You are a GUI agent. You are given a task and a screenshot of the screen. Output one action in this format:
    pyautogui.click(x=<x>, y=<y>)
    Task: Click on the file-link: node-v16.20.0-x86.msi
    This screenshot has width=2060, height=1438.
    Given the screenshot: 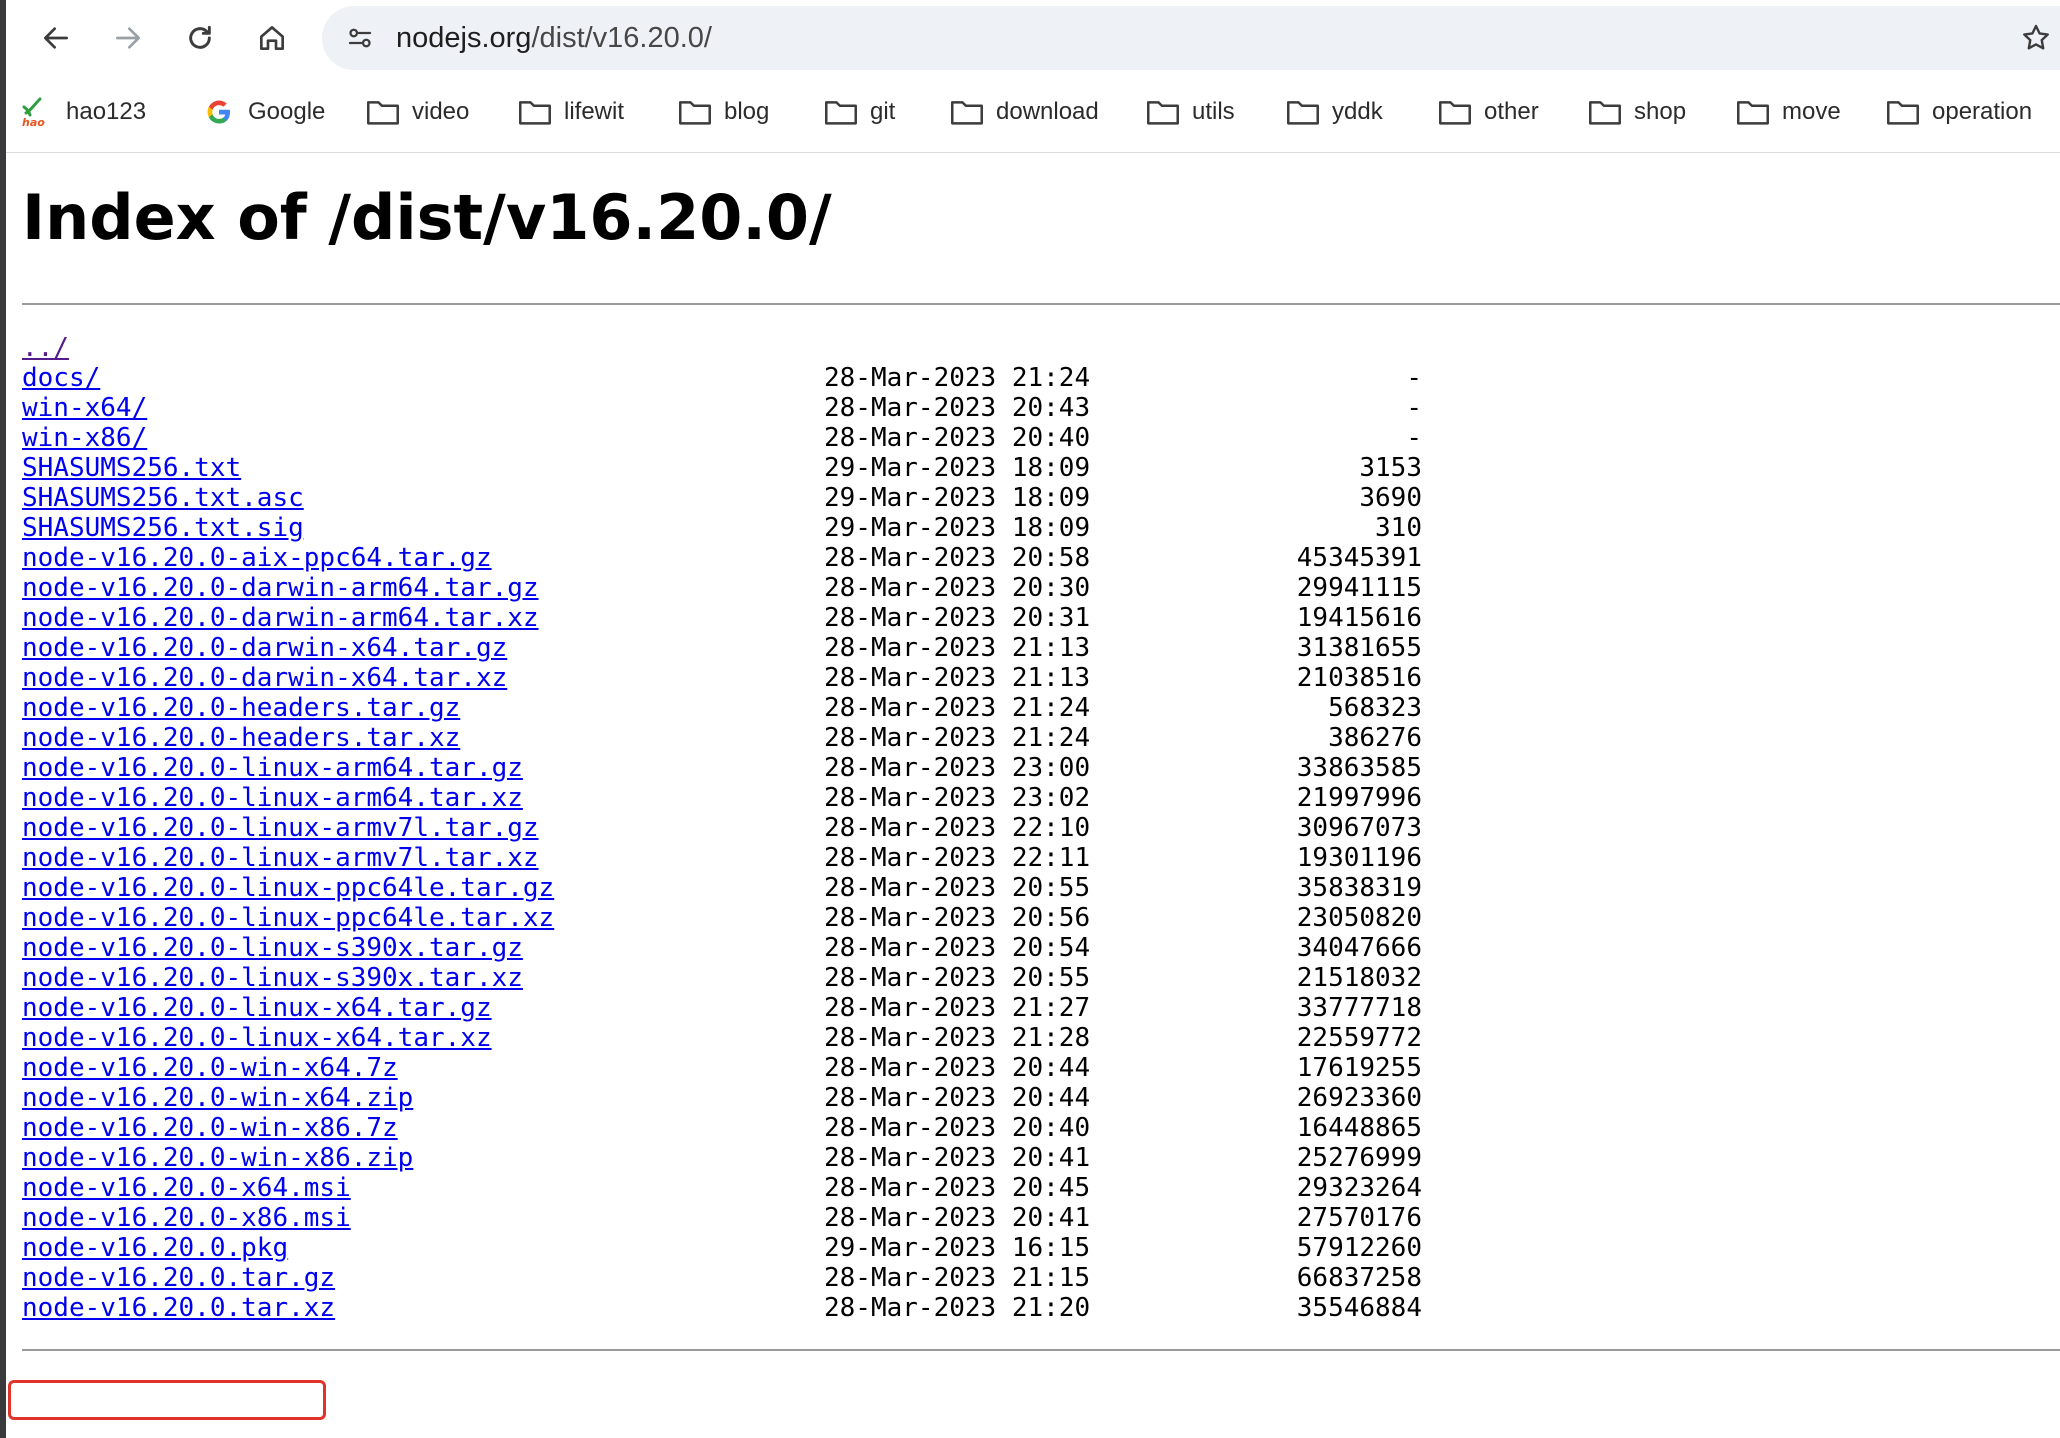 What is the action you would take?
    pyautogui.click(x=186, y=1218)
    